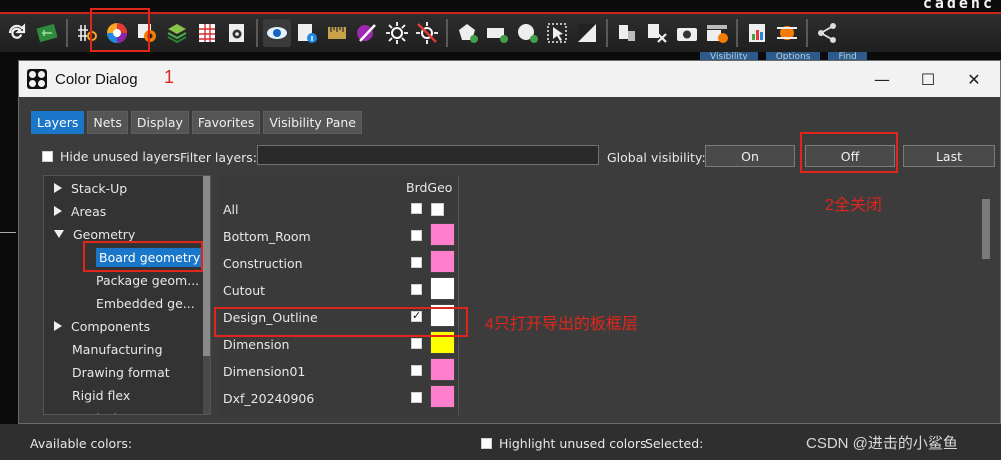 The image size is (1001, 460). Describe the element at coordinates (338, 208) in the screenshot. I see `layer-row: All` at that location.